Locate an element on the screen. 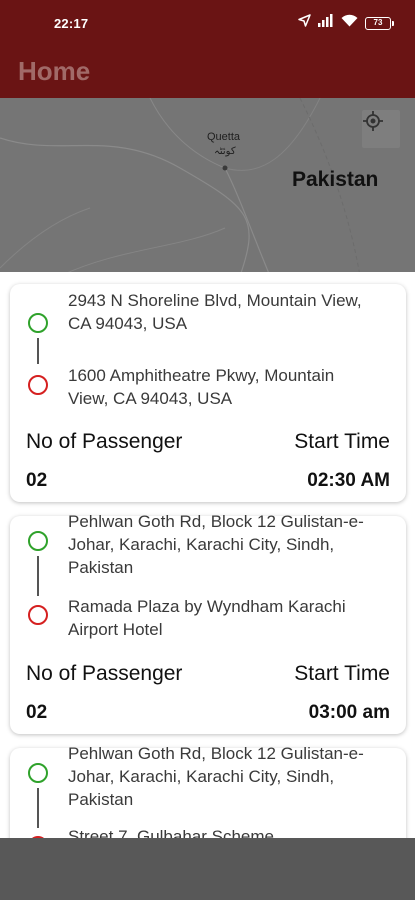 This screenshot has height=900, width=415. status-bar: 22:17 73 is located at coordinates (207, 23).